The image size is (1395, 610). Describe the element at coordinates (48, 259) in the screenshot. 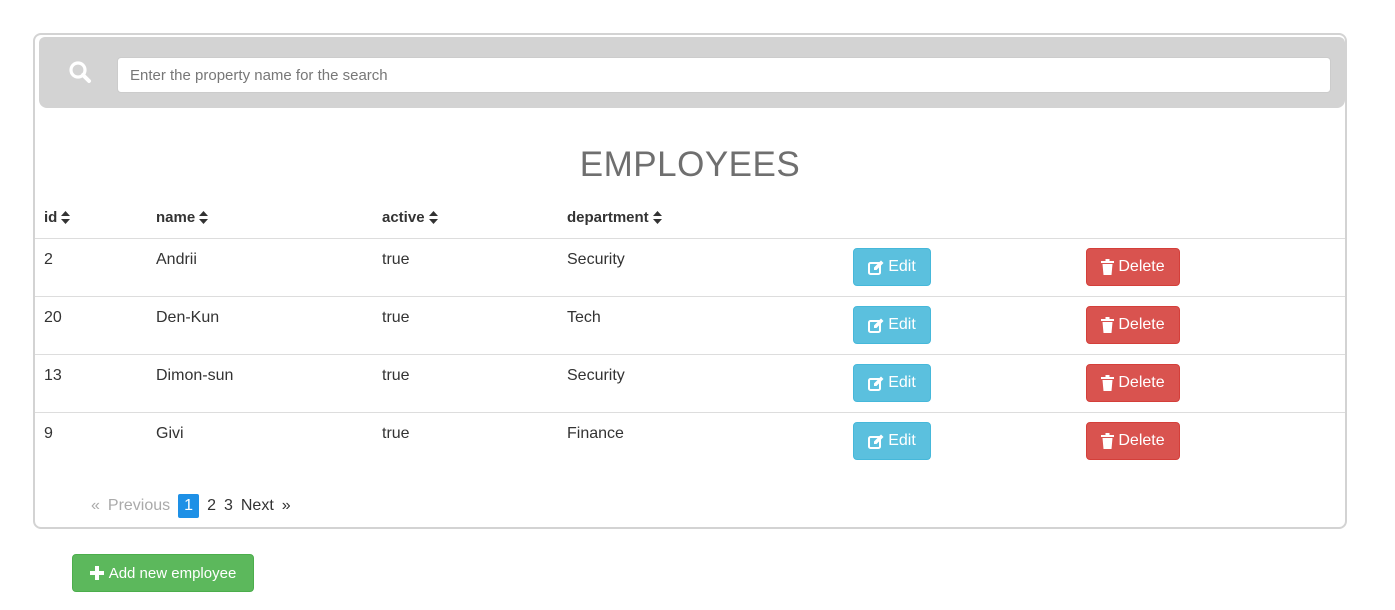

I see `cell-id: 2` at that location.